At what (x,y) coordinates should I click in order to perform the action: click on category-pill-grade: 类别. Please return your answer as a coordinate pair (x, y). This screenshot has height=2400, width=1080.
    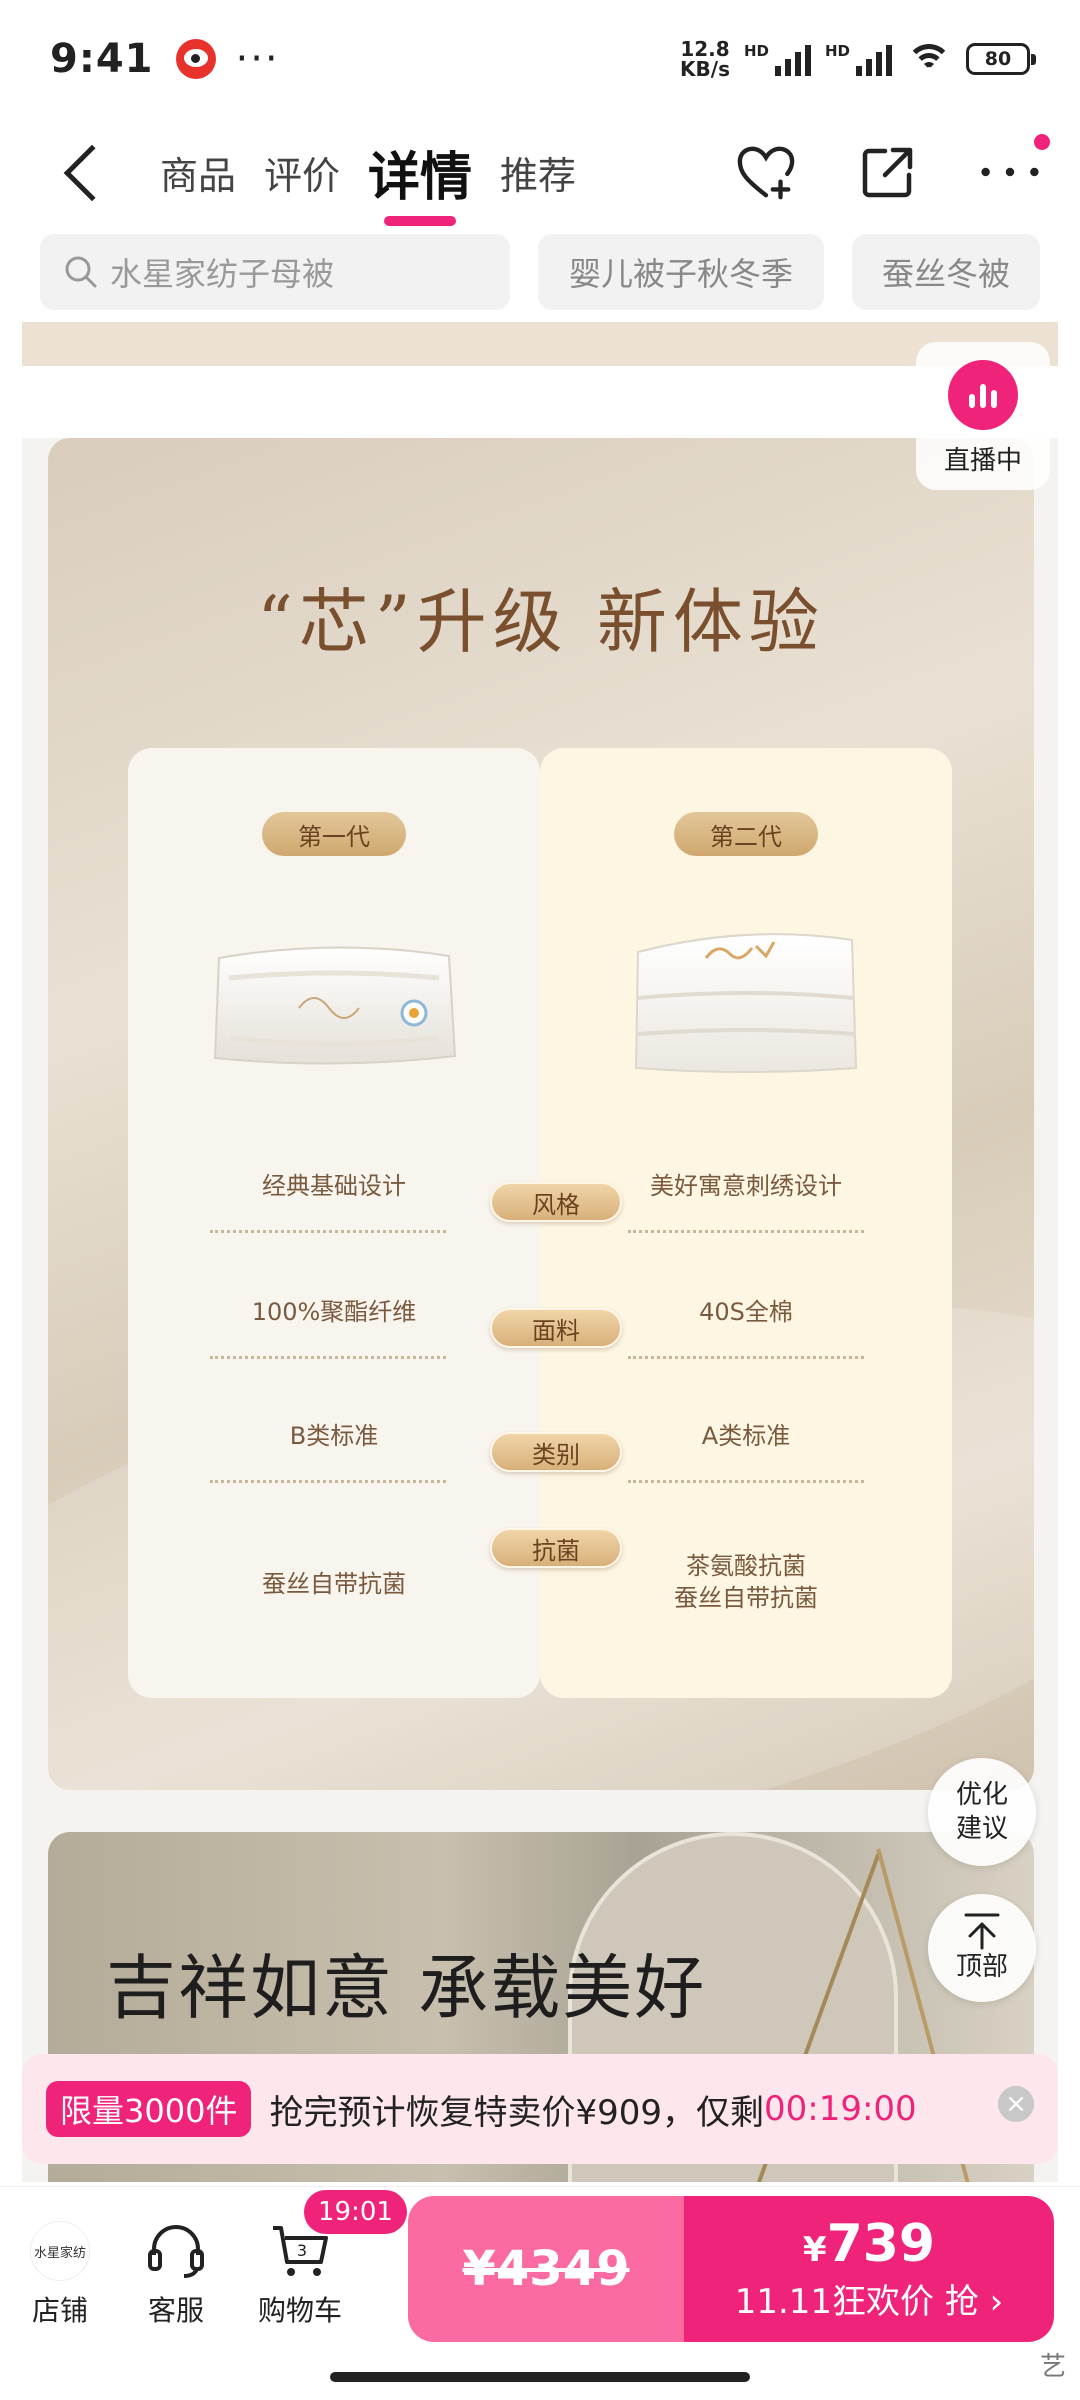
    Looking at the image, I should click on (556, 1452).